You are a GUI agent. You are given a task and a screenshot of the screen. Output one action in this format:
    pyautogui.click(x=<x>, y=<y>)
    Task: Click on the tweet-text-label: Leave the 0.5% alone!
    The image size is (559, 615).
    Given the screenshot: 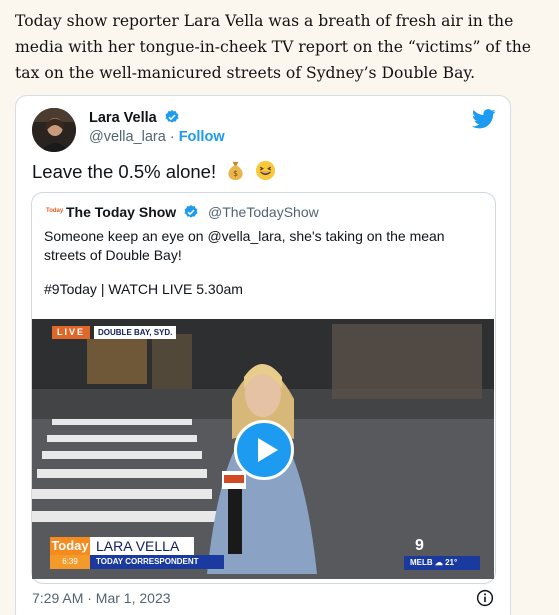 What is the action you would take?
    pyautogui.click(x=124, y=171)
    